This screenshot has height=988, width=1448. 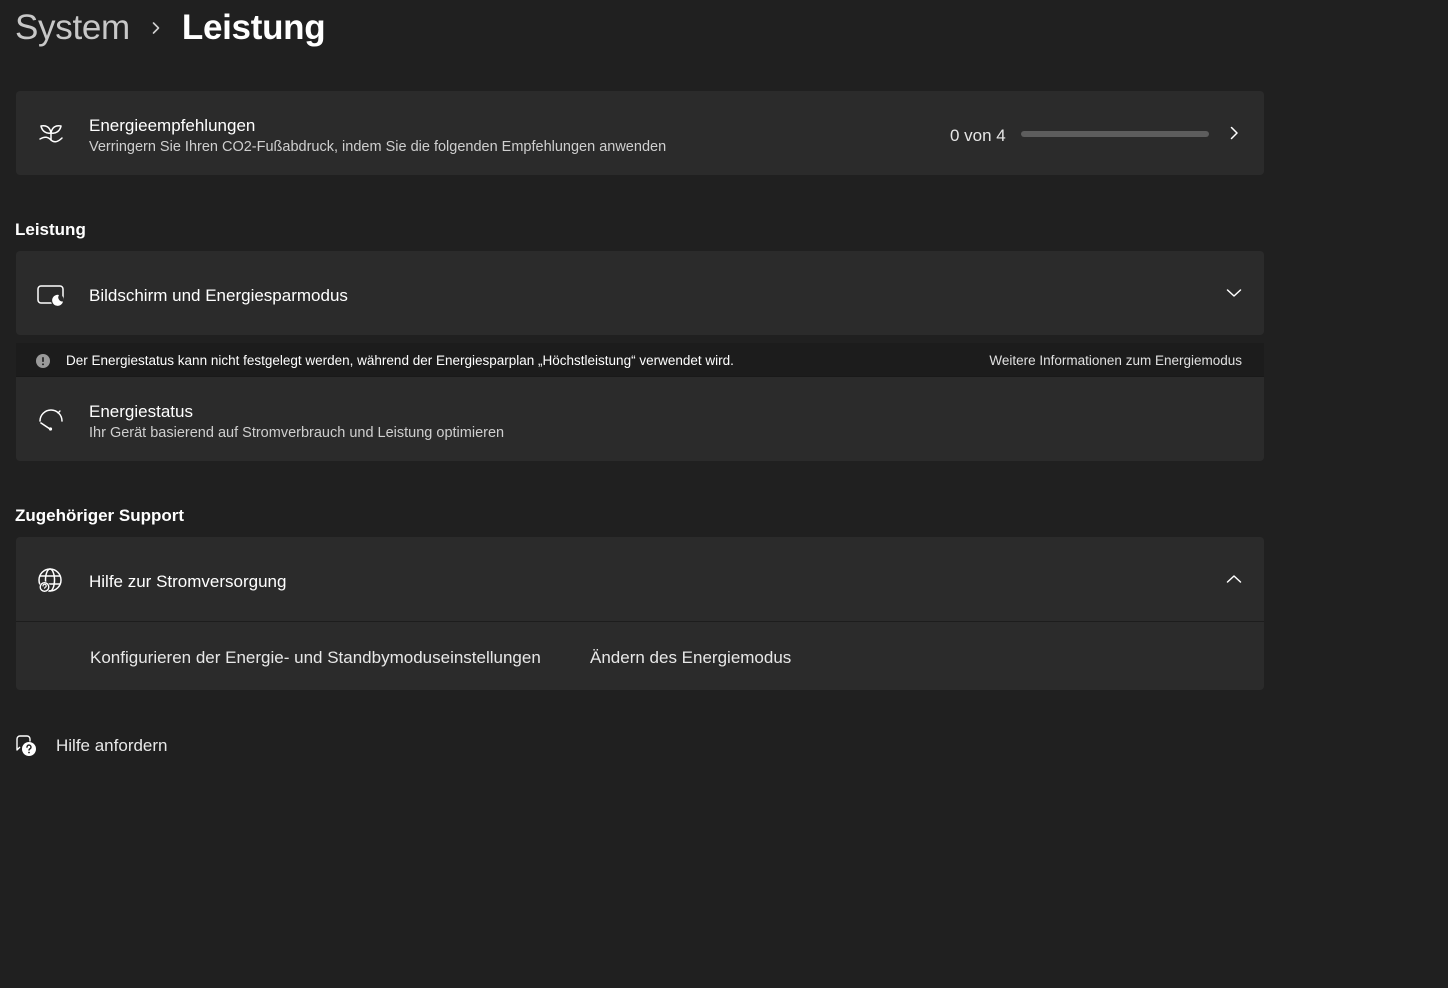 What do you see at coordinates (51, 133) in the screenshot?
I see `leaf-icon` at bounding box center [51, 133].